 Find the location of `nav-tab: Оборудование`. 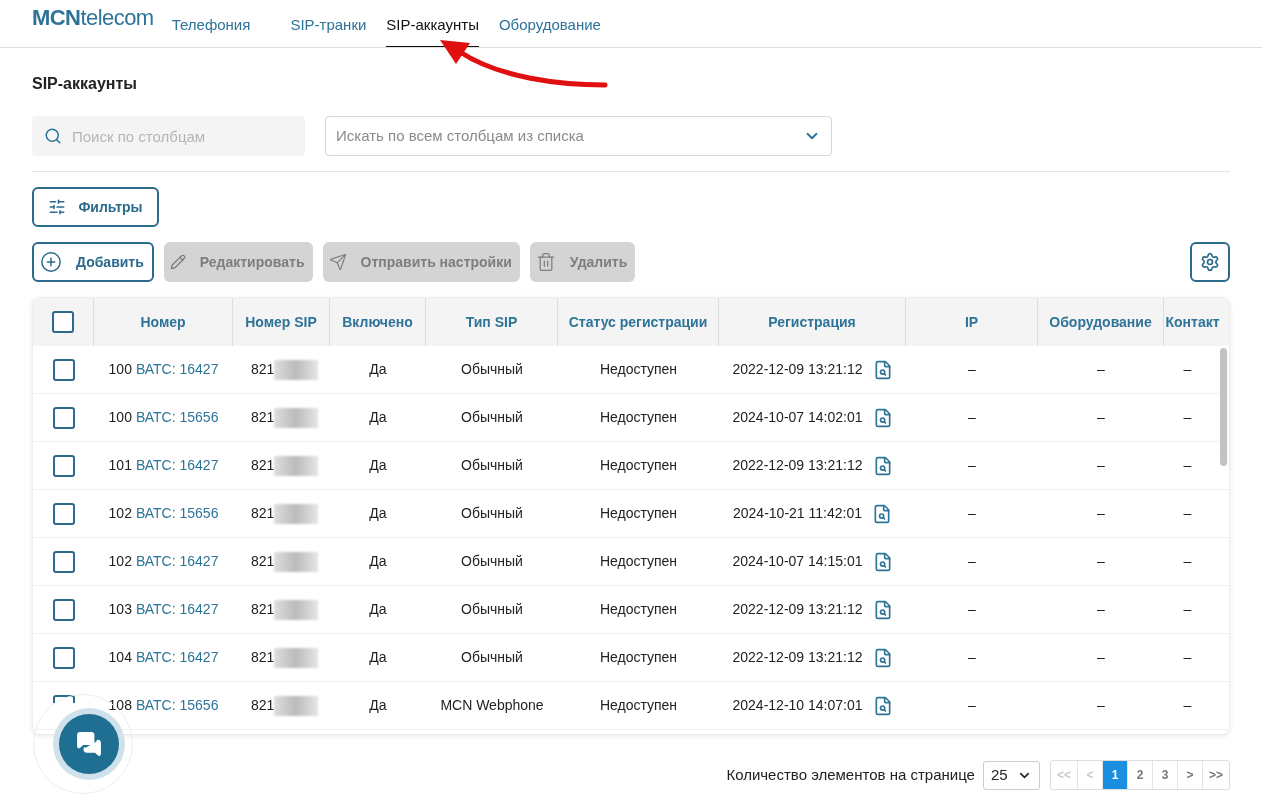

nav-tab: Оборудование is located at coordinates (549, 30).